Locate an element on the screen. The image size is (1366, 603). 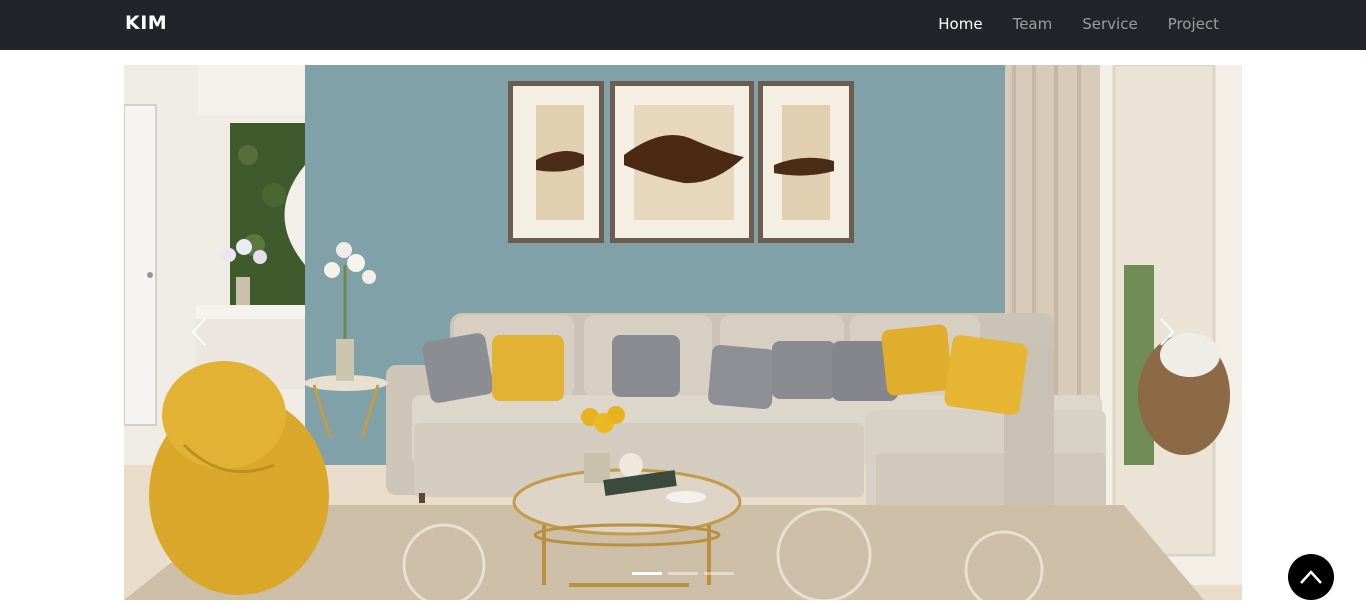
navbar: KIM Home Team Service Project is located at coordinates (683, 25).